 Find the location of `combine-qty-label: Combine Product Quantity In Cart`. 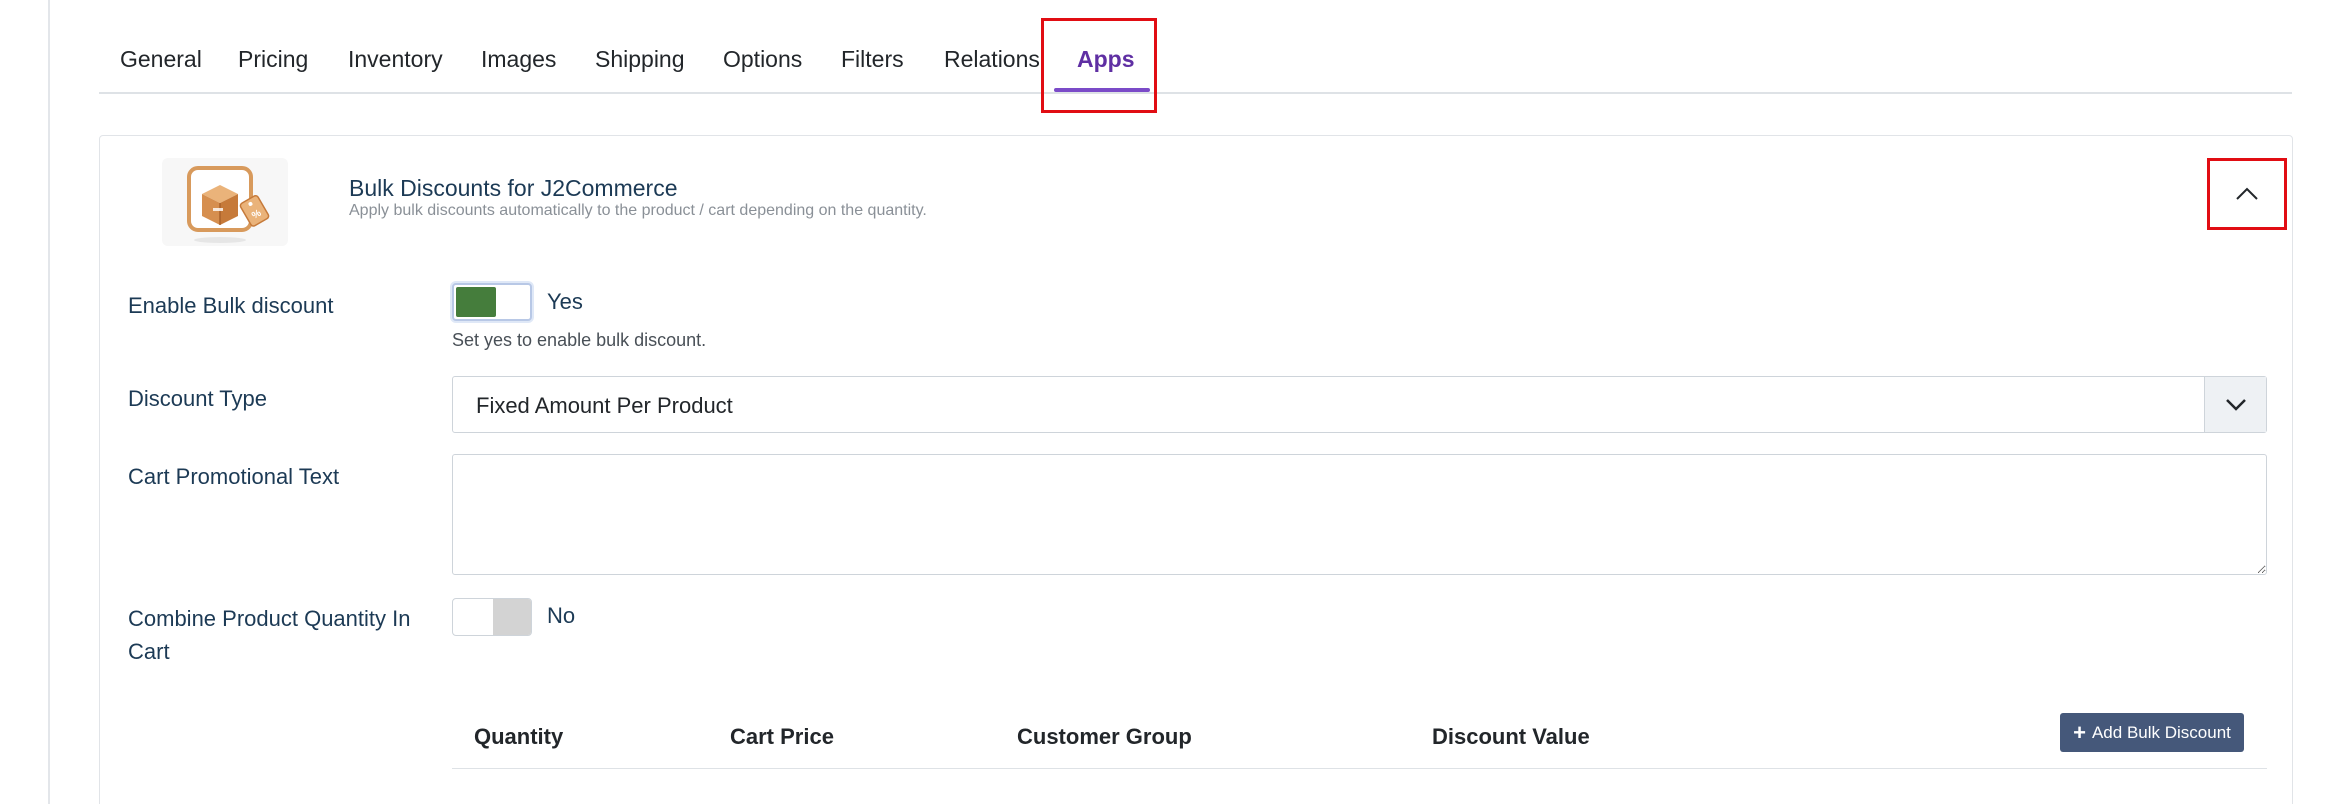

combine-qty-label: Combine Product Quantity In Cart is located at coordinates (269, 635).